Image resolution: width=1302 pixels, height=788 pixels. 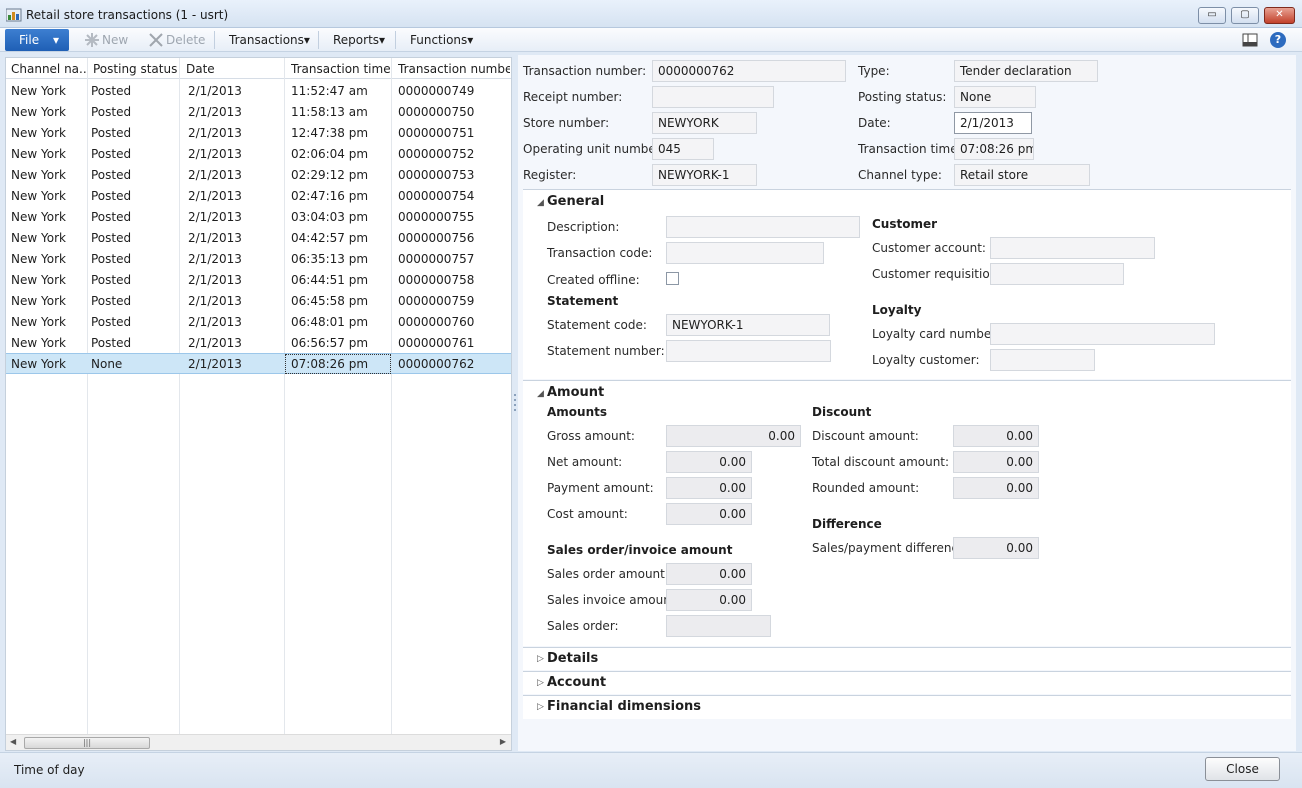 I want to click on details-section: ▷ Details, so click(x=907, y=658).